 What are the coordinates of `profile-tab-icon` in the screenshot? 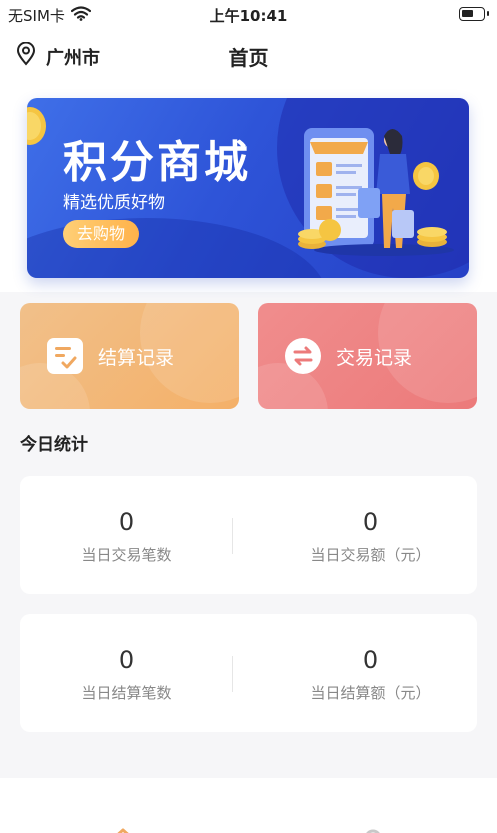 It's located at (373, 828).